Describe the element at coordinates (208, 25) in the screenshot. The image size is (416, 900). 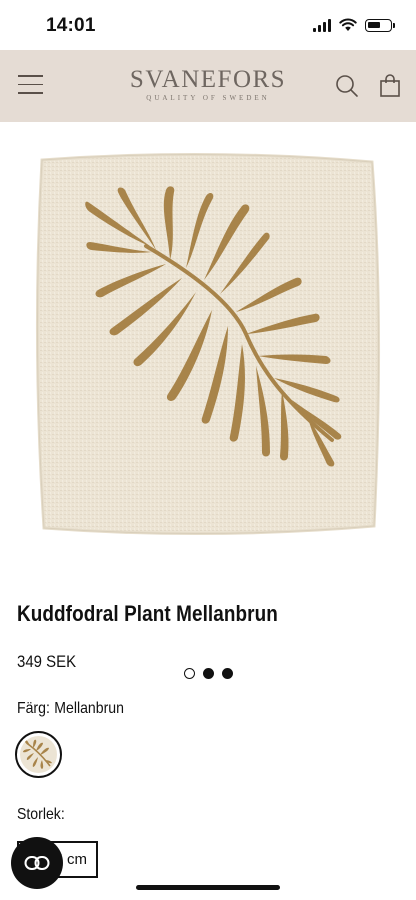
I see `status-bar: 14:01` at that location.